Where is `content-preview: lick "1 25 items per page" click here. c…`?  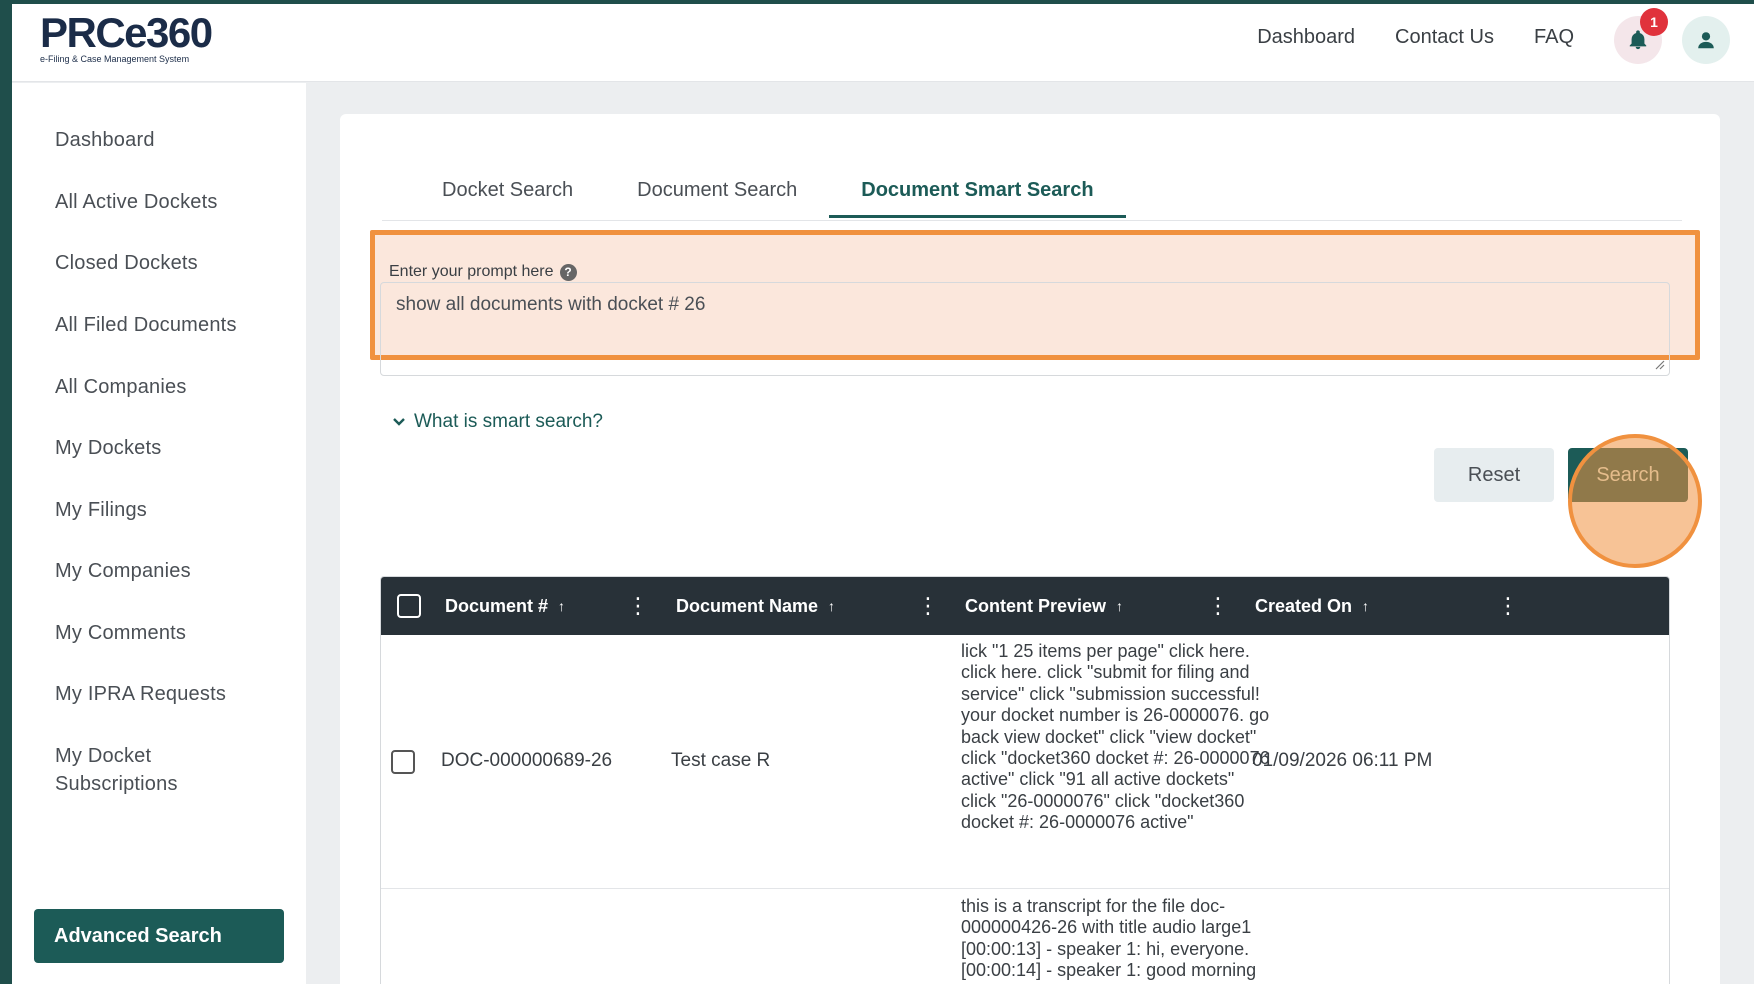 content-preview: lick "1 25 items per page" click here. c… is located at coordinates (1115, 737).